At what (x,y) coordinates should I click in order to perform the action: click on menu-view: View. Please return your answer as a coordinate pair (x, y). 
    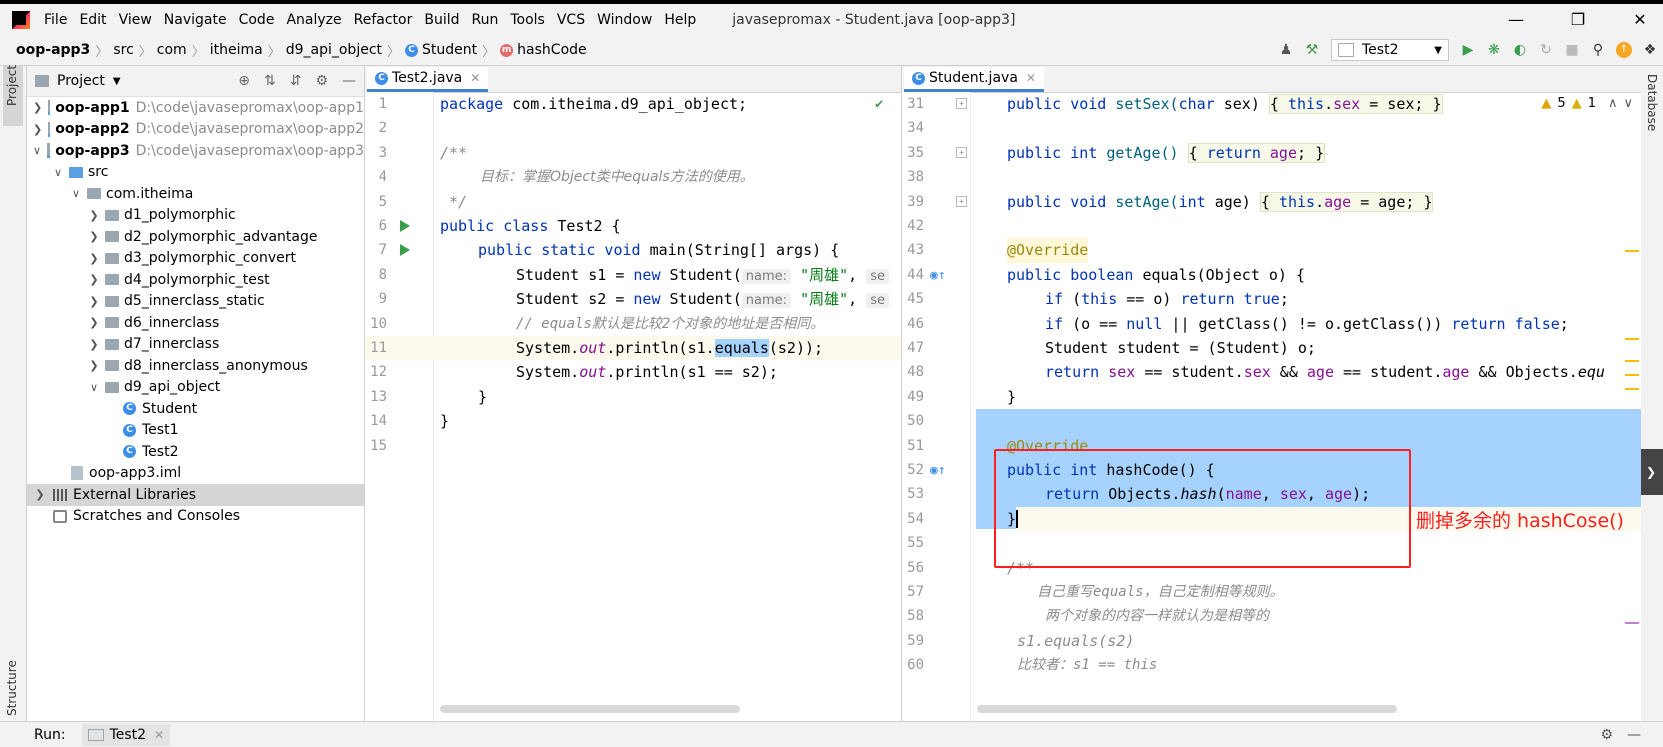
    Looking at the image, I should click on (135, 20).